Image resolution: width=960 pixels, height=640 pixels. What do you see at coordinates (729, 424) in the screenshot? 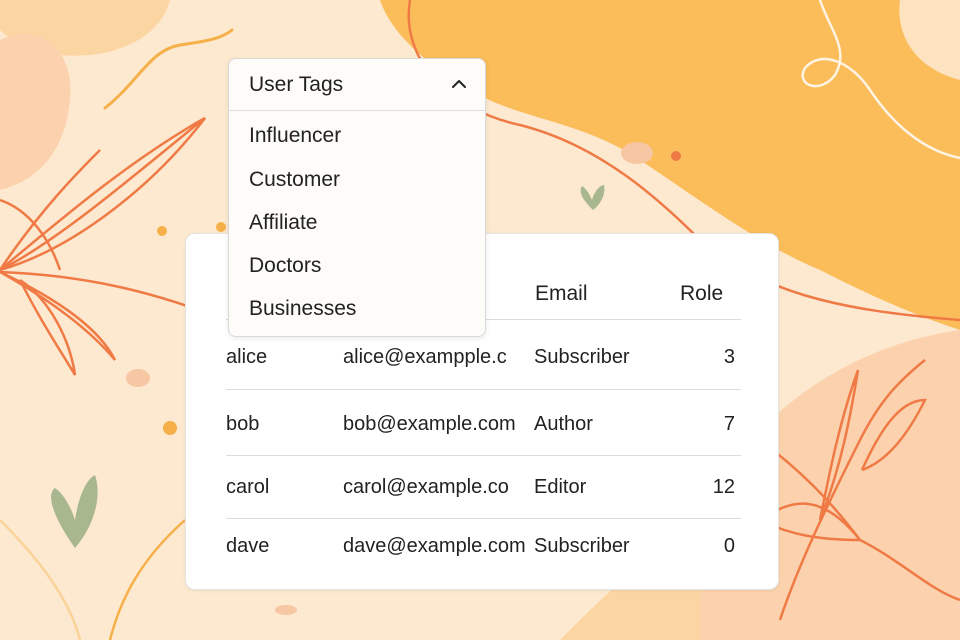
I see `row-count: 7` at bounding box center [729, 424].